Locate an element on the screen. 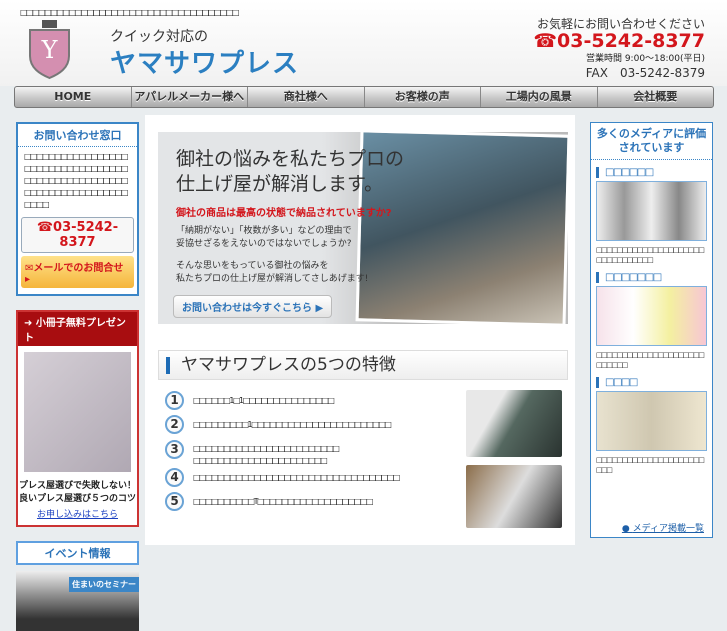 The height and width of the screenshot is (631, 727). brand-name: ヤマサワプレス is located at coordinates (204, 61).